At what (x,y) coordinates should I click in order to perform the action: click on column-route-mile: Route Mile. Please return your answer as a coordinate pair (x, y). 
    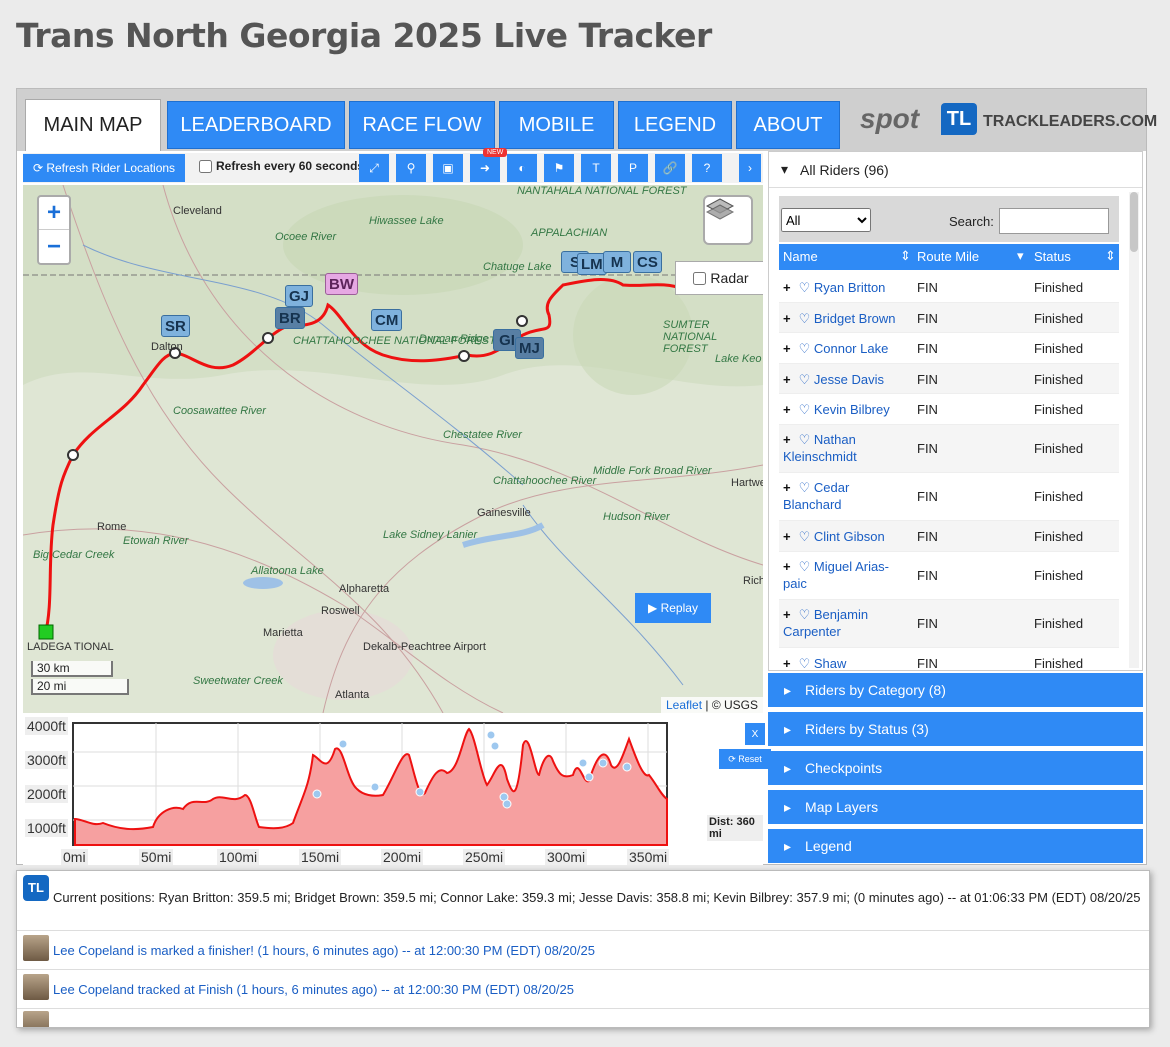
    Looking at the image, I should click on (948, 256).